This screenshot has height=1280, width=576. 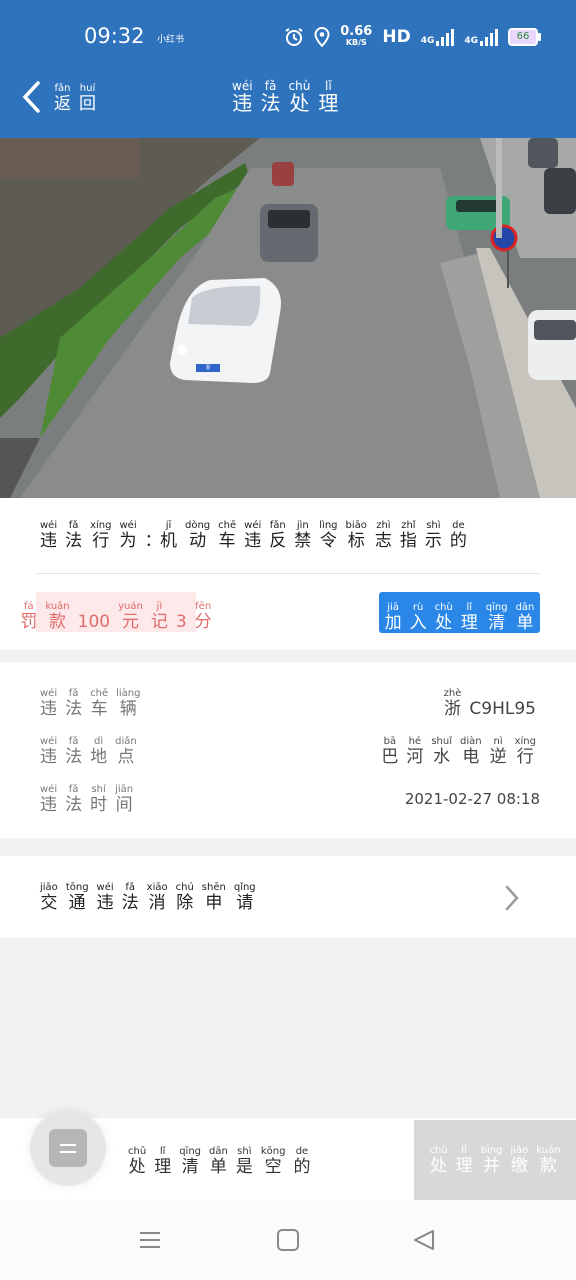 What do you see at coordinates (459, 612) in the screenshot?
I see `add-to-list-button: jiā 加 rù 入 chù 处 lǐ 理 qīng 清 dān 单` at bounding box center [459, 612].